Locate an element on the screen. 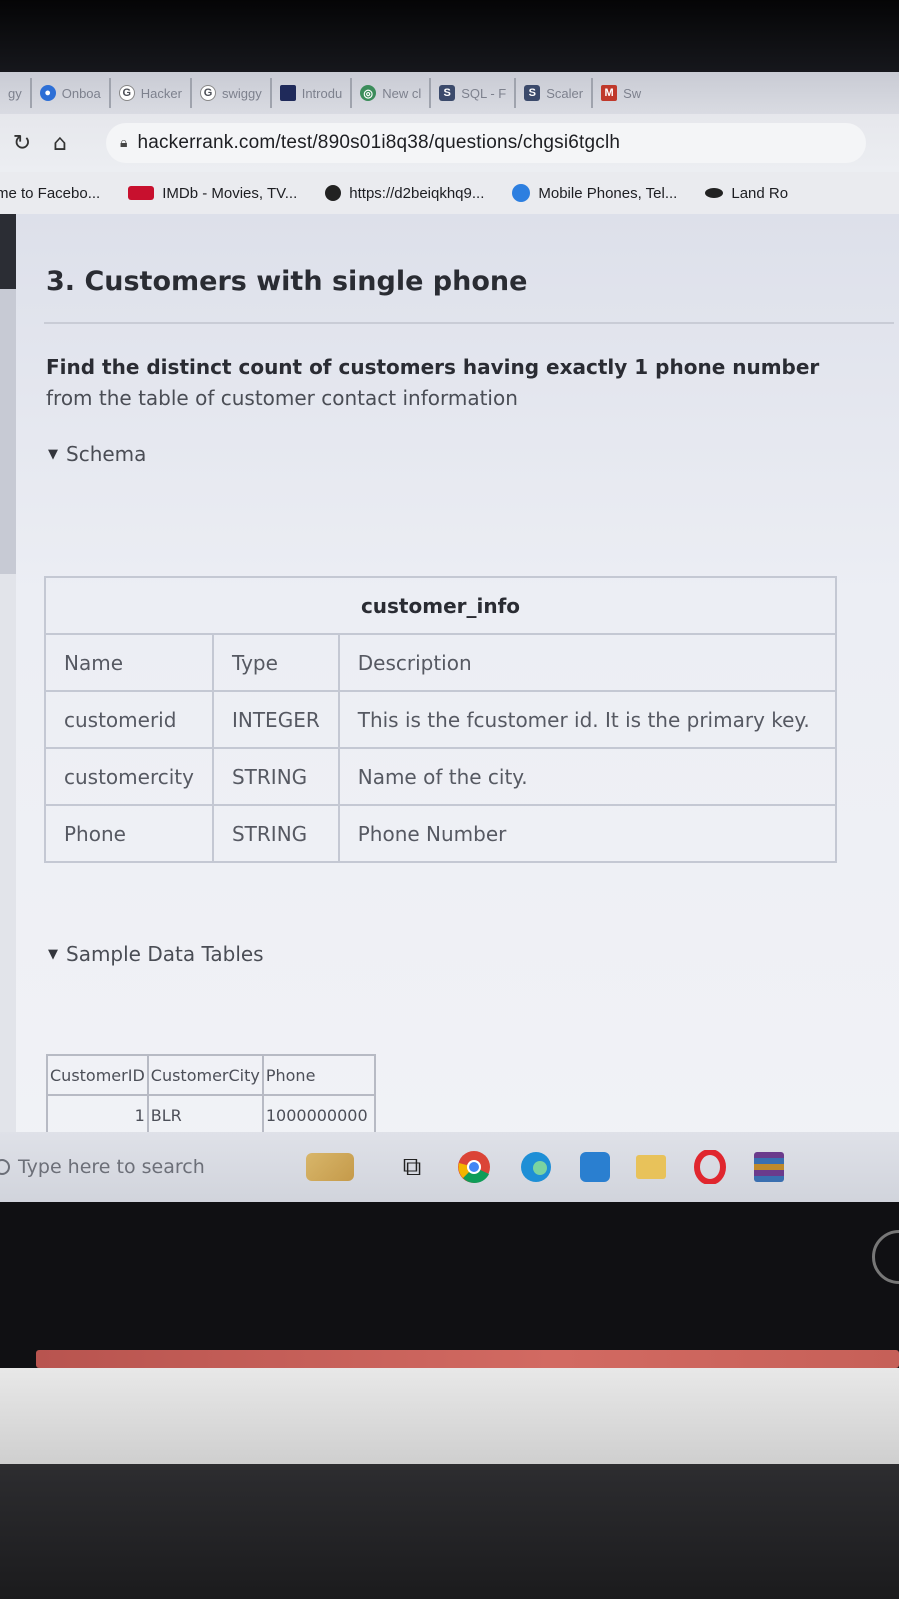 Image resolution: width=899 pixels, height=1599 pixels. bookmark-land-rover: Land Ro is located at coordinates (746, 193).